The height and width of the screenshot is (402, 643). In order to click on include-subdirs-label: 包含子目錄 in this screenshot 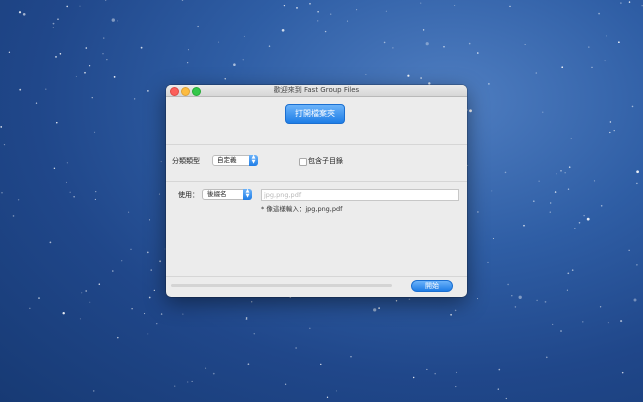, I will do `click(325, 161)`.